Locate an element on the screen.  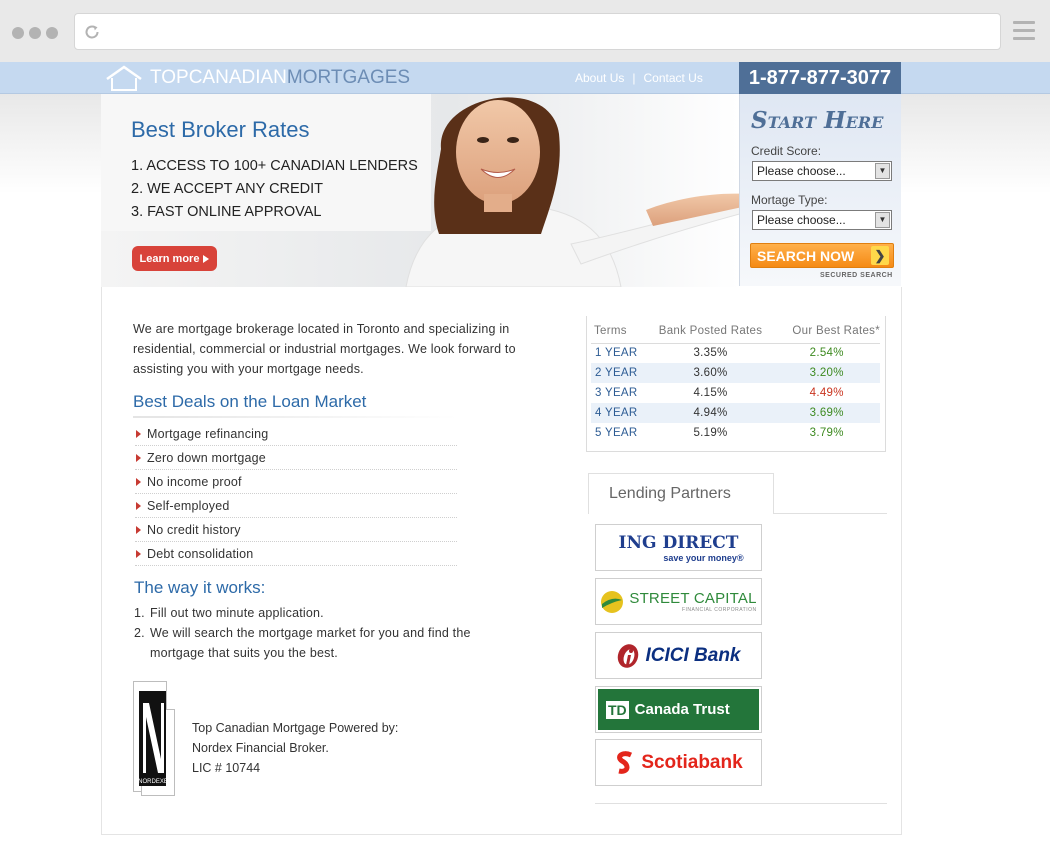
partner-ing-direct: ING DIRECT save your money® is located at coordinates (678, 547).